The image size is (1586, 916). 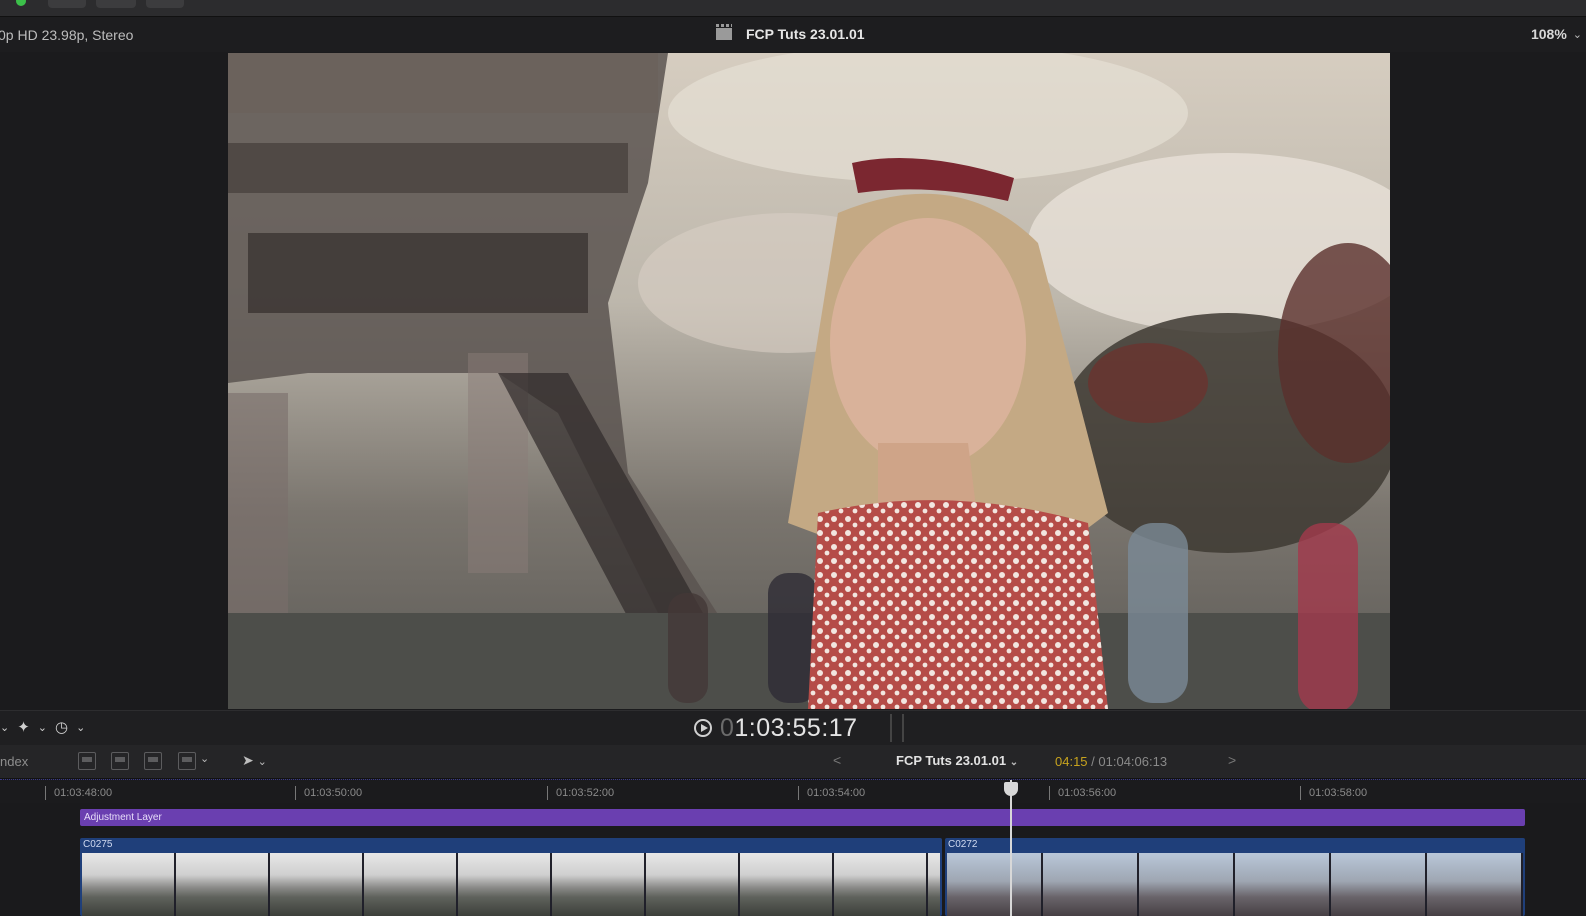 I want to click on duration-total: 01:04:06:13, so click(x=1133, y=761).